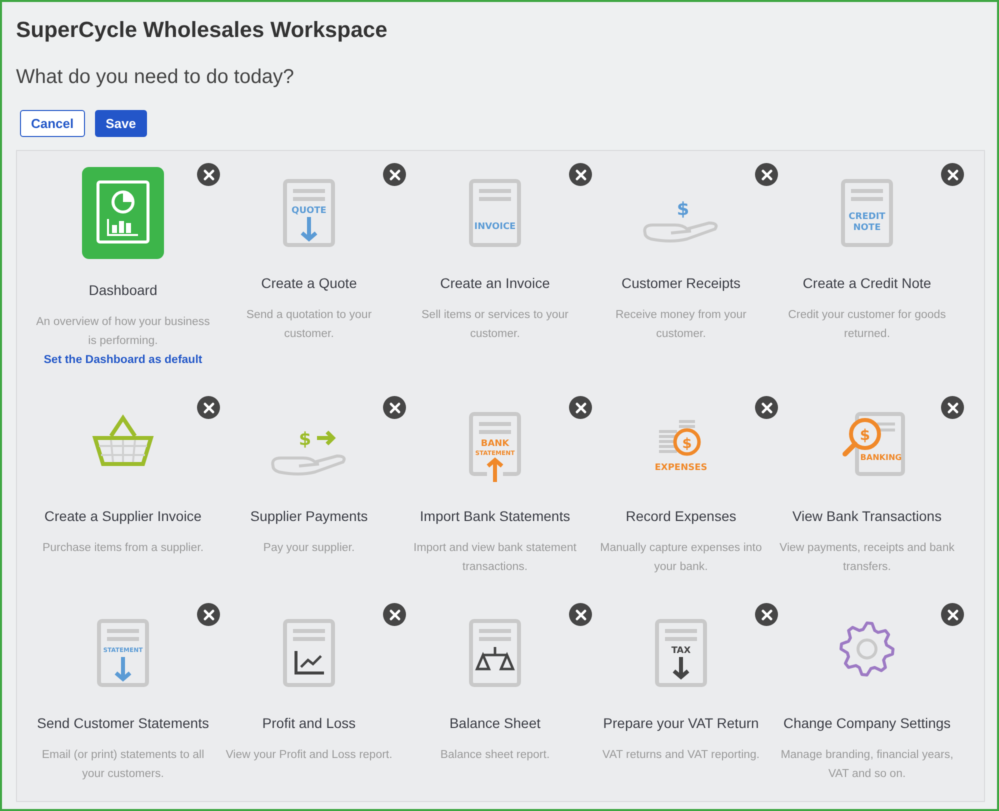 This screenshot has height=811, width=999. Describe the element at coordinates (495, 516) in the screenshot. I see `task-title: Import Bank Statements` at that location.